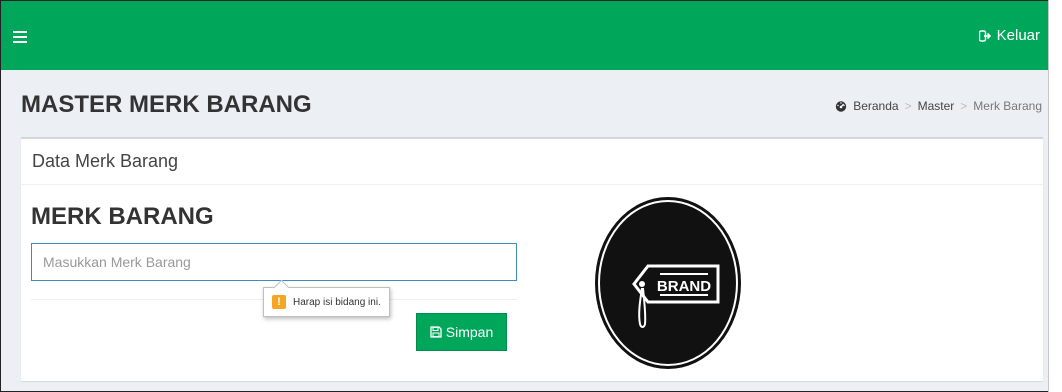 The image size is (1062, 392). I want to click on brand-name-input, so click(274, 262).